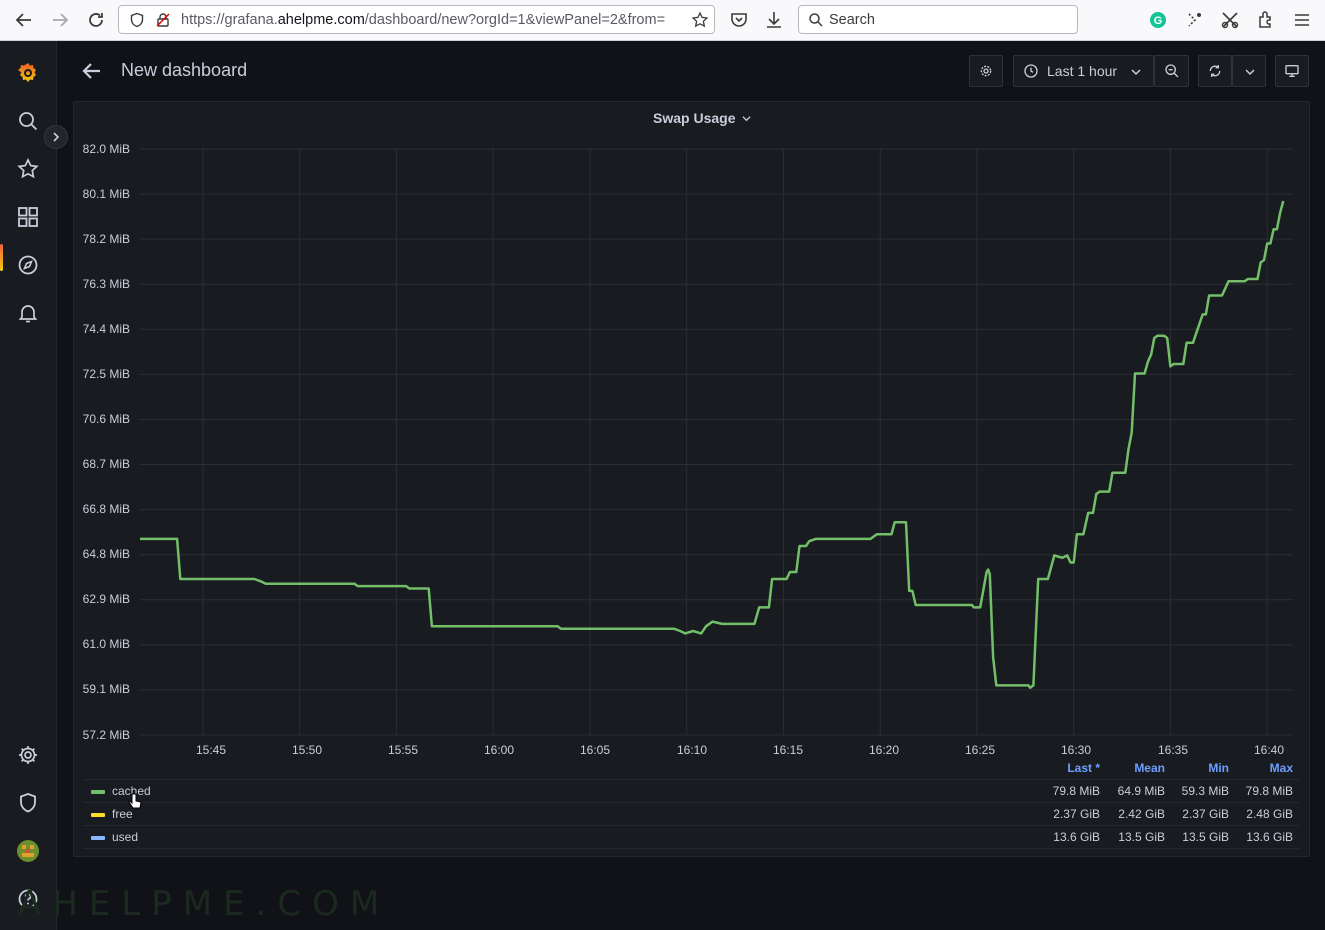 The height and width of the screenshot is (930, 1325). What do you see at coordinates (1269, 837) in the screenshot?
I see `legend-max: 13.6 GiB` at bounding box center [1269, 837].